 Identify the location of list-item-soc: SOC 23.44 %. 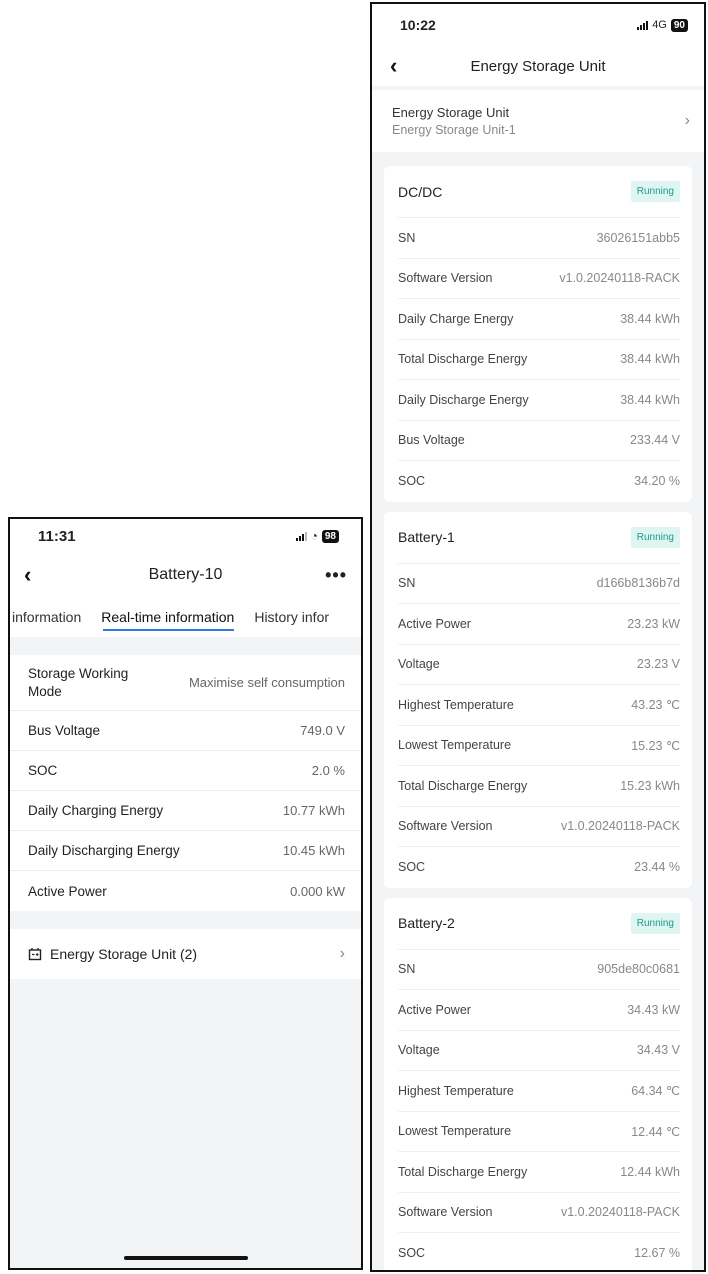
(539, 867).